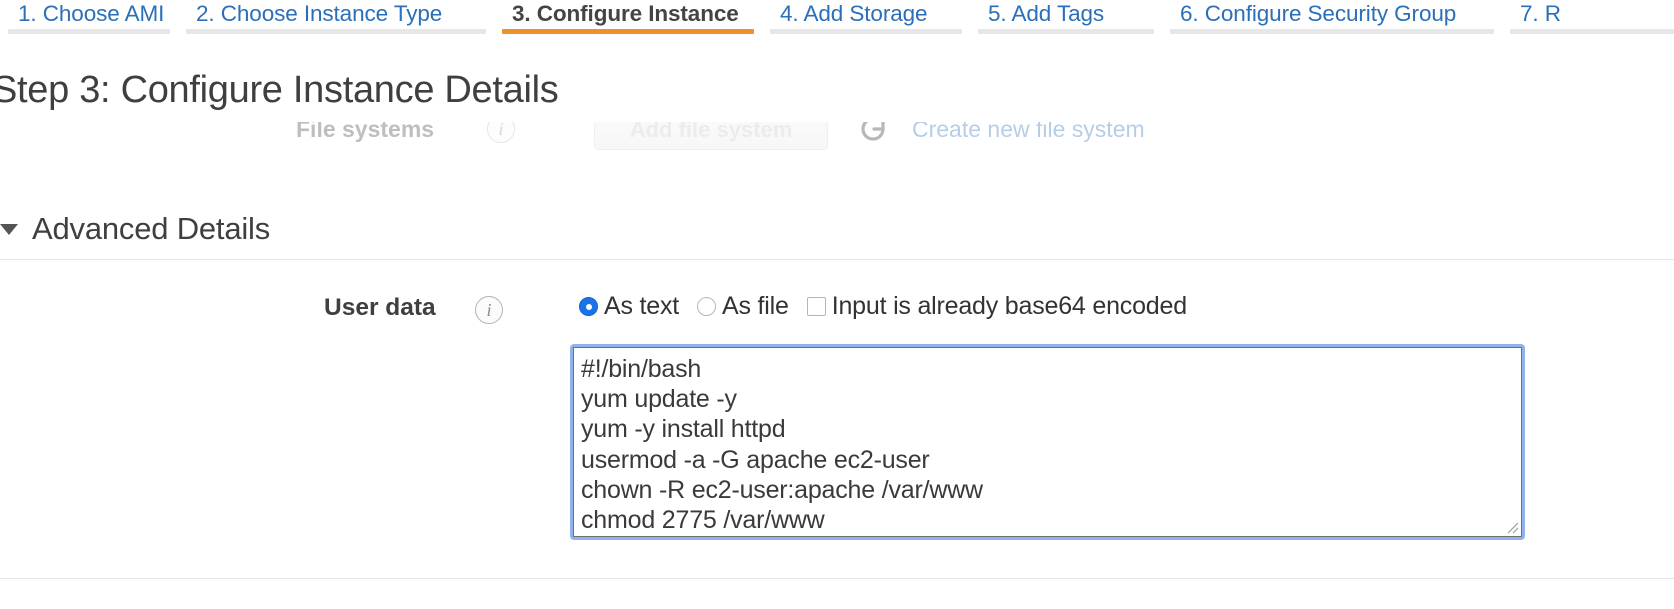 The height and width of the screenshot is (609, 1674). Describe the element at coordinates (642, 306) in the screenshot. I see `radio-as-text-label: As text` at that location.